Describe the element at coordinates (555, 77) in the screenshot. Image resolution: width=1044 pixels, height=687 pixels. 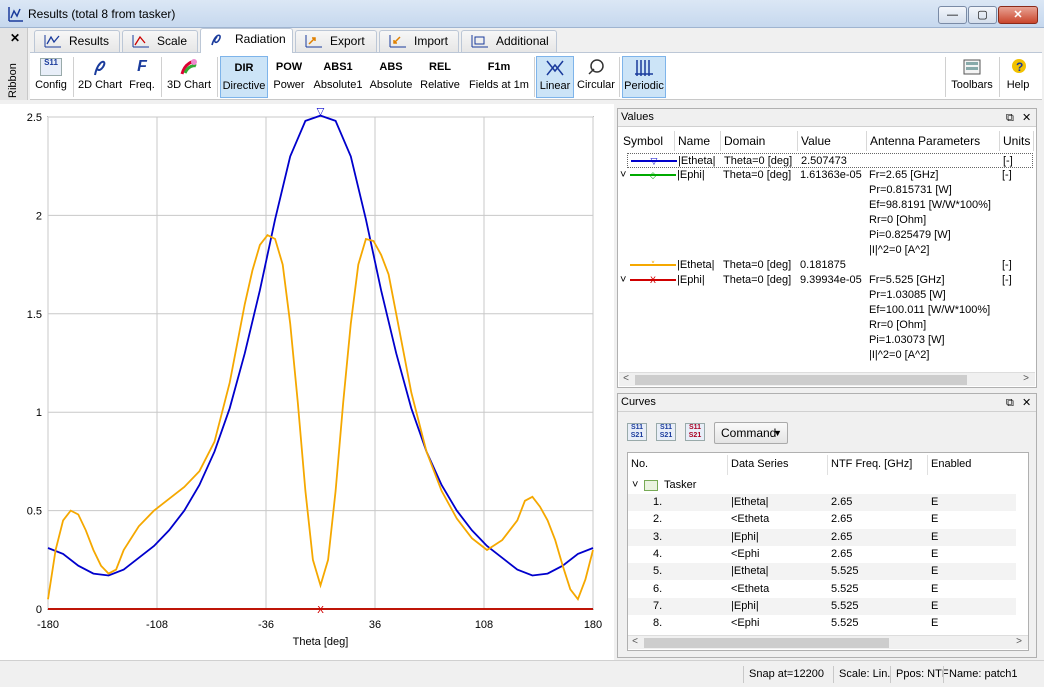
I see `linear-button: Linear` at that location.